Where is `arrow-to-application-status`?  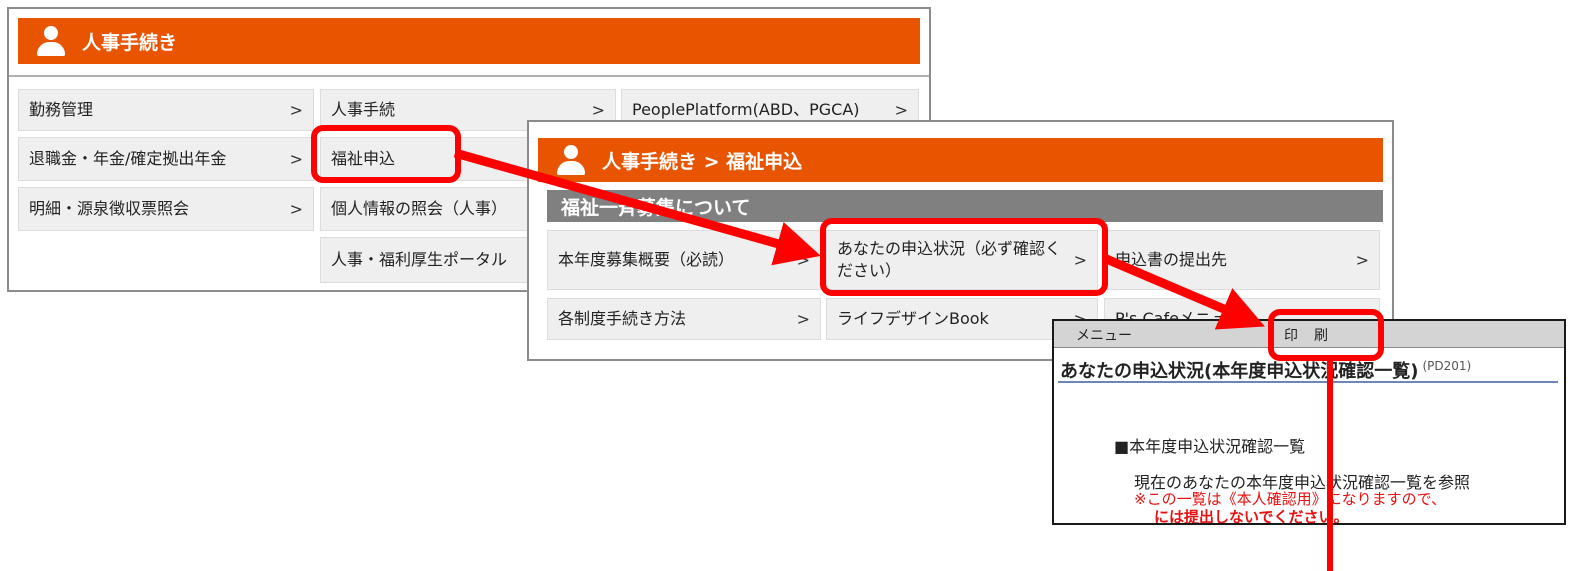 arrow-to-application-status is located at coordinates (637, 207).